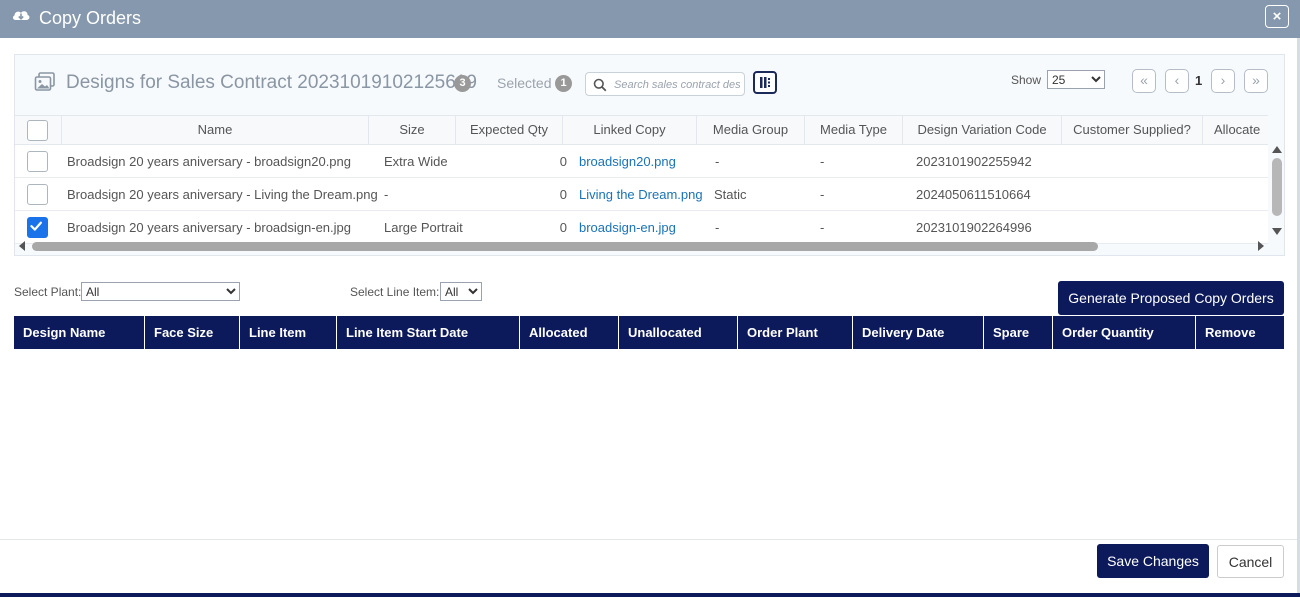  What do you see at coordinates (79, 332) in the screenshot?
I see `col-design-name: Design Name` at bounding box center [79, 332].